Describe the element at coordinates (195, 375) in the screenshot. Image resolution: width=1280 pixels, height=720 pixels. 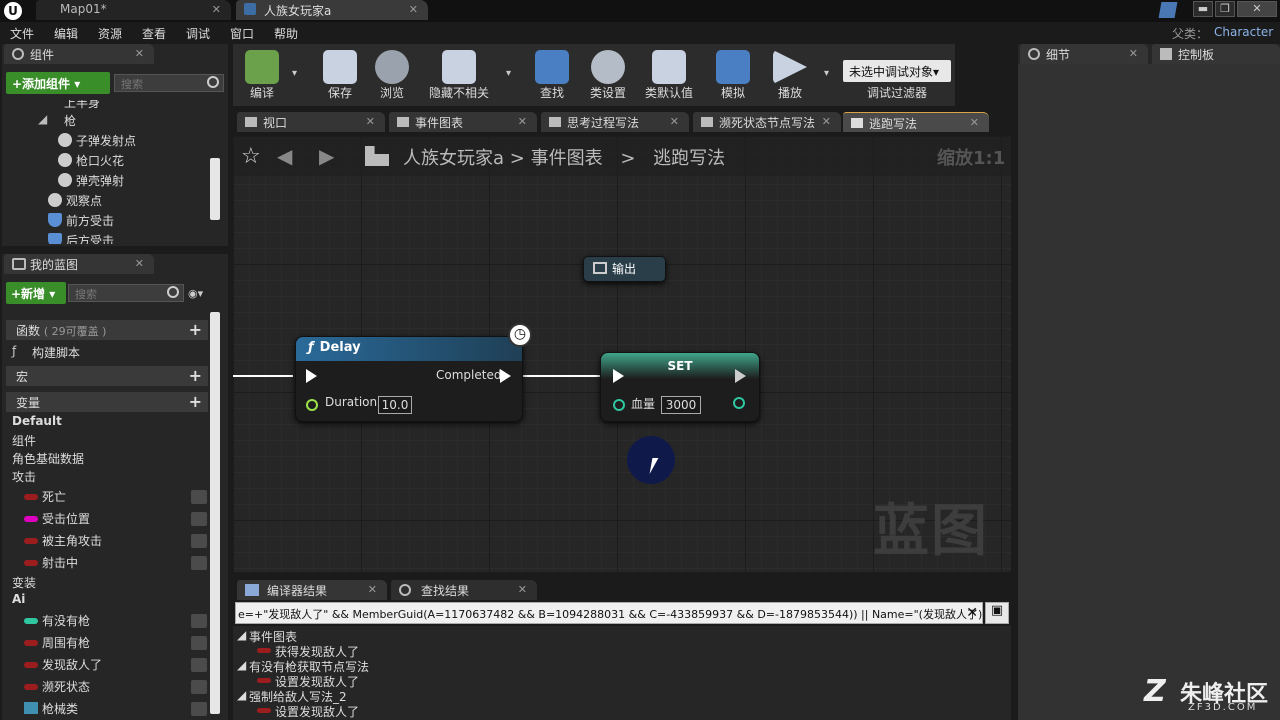
I see `add-macro-button: +` at that location.